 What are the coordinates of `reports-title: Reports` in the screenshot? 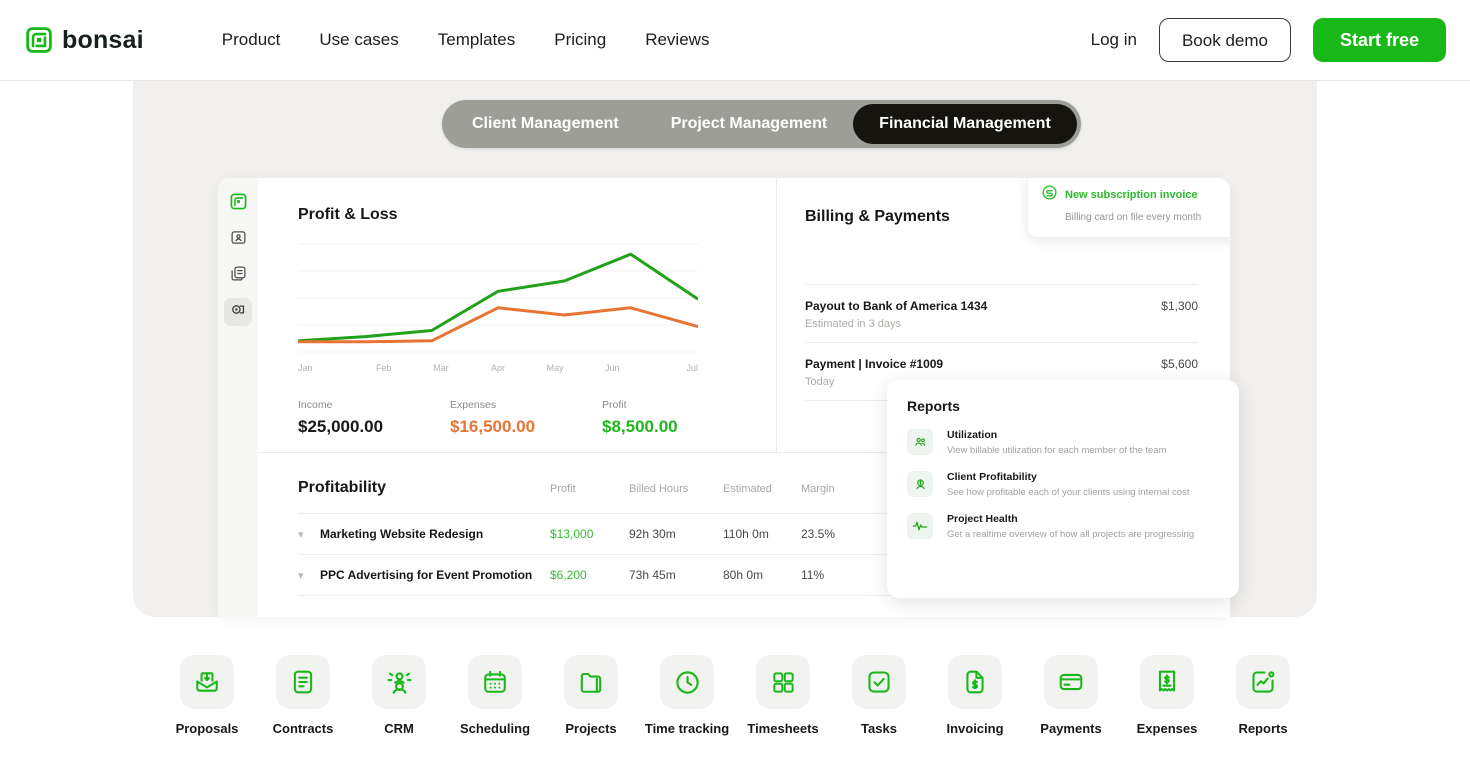 It's located at (933, 406).